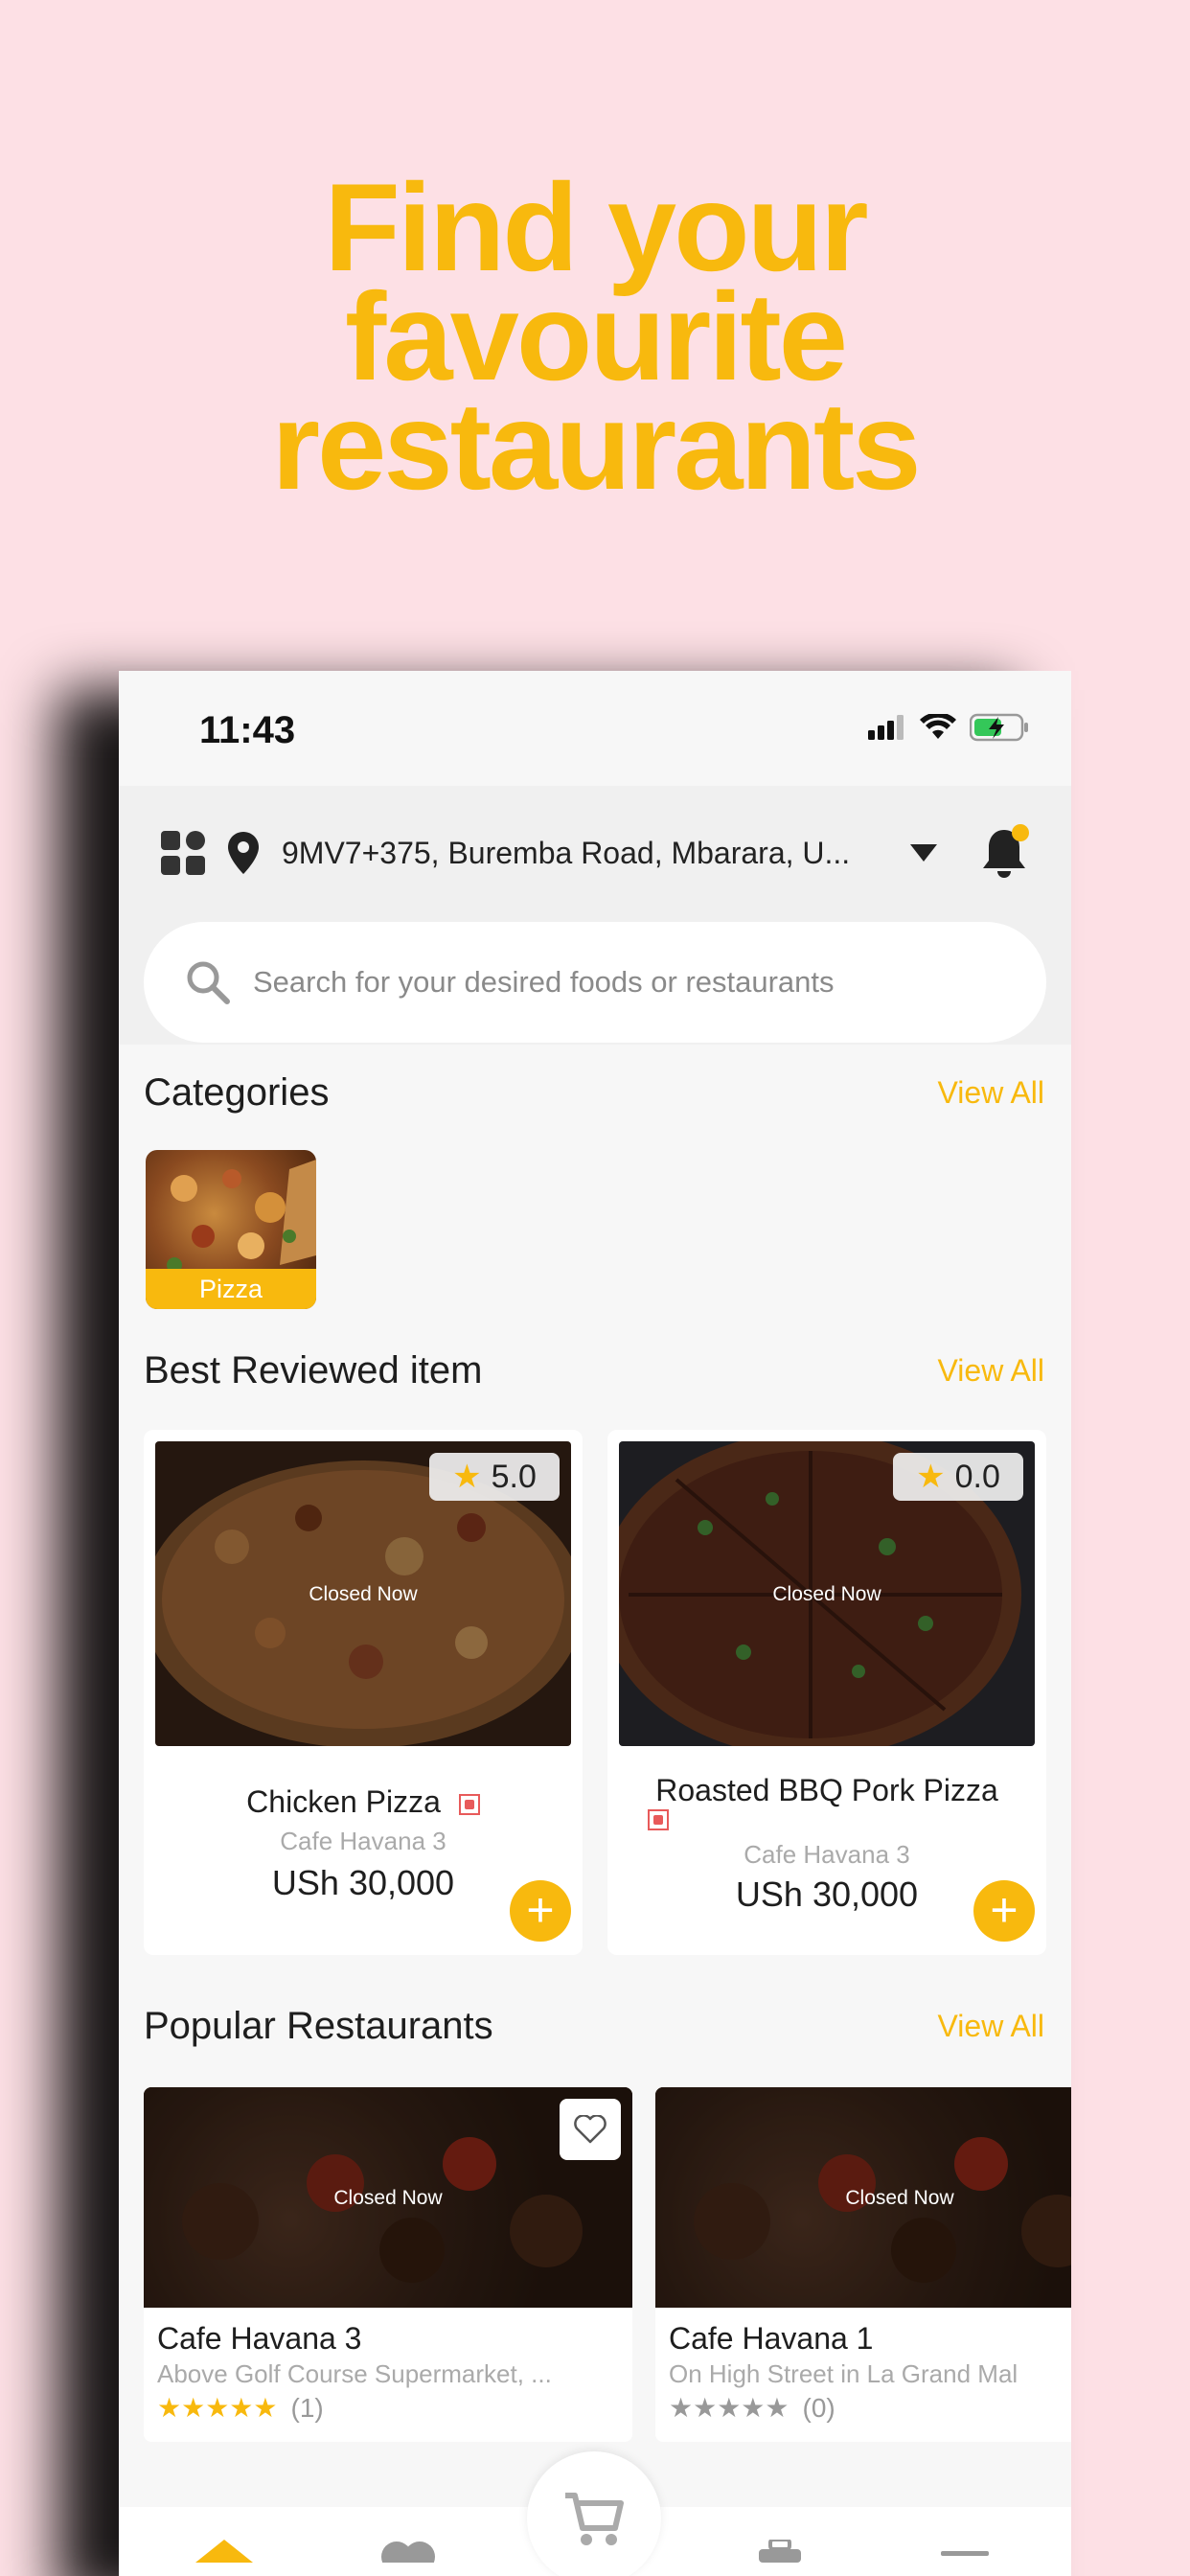  Describe the element at coordinates (924, 853) in the screenshot. I see `chevron-down-icon` at that location.